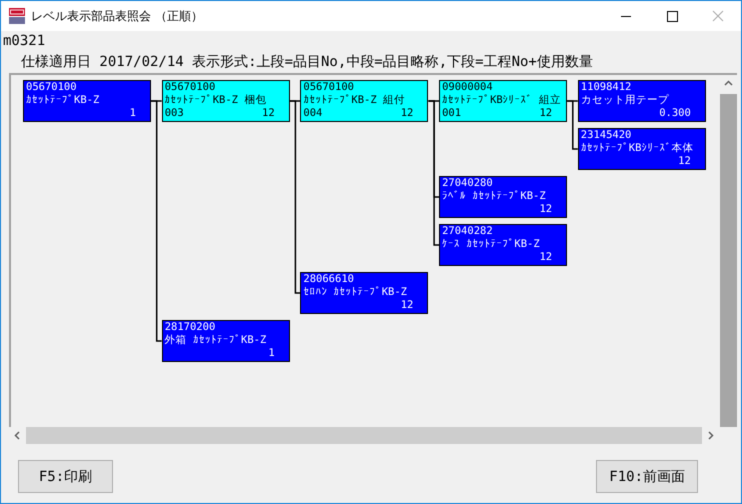  I want to click on item-name: 外箱 ｶｾｯﾄﾃｰﾌﾟKB-Z, so click(216, 340).